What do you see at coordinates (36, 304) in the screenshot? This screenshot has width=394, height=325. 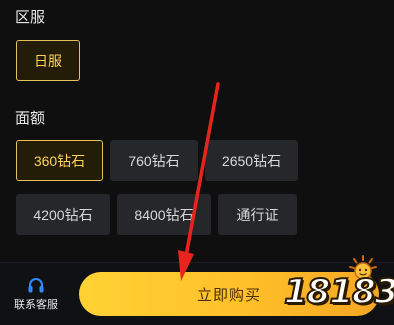 I see `contact-support-label: 联系客服` at bounding box center [36, 304].